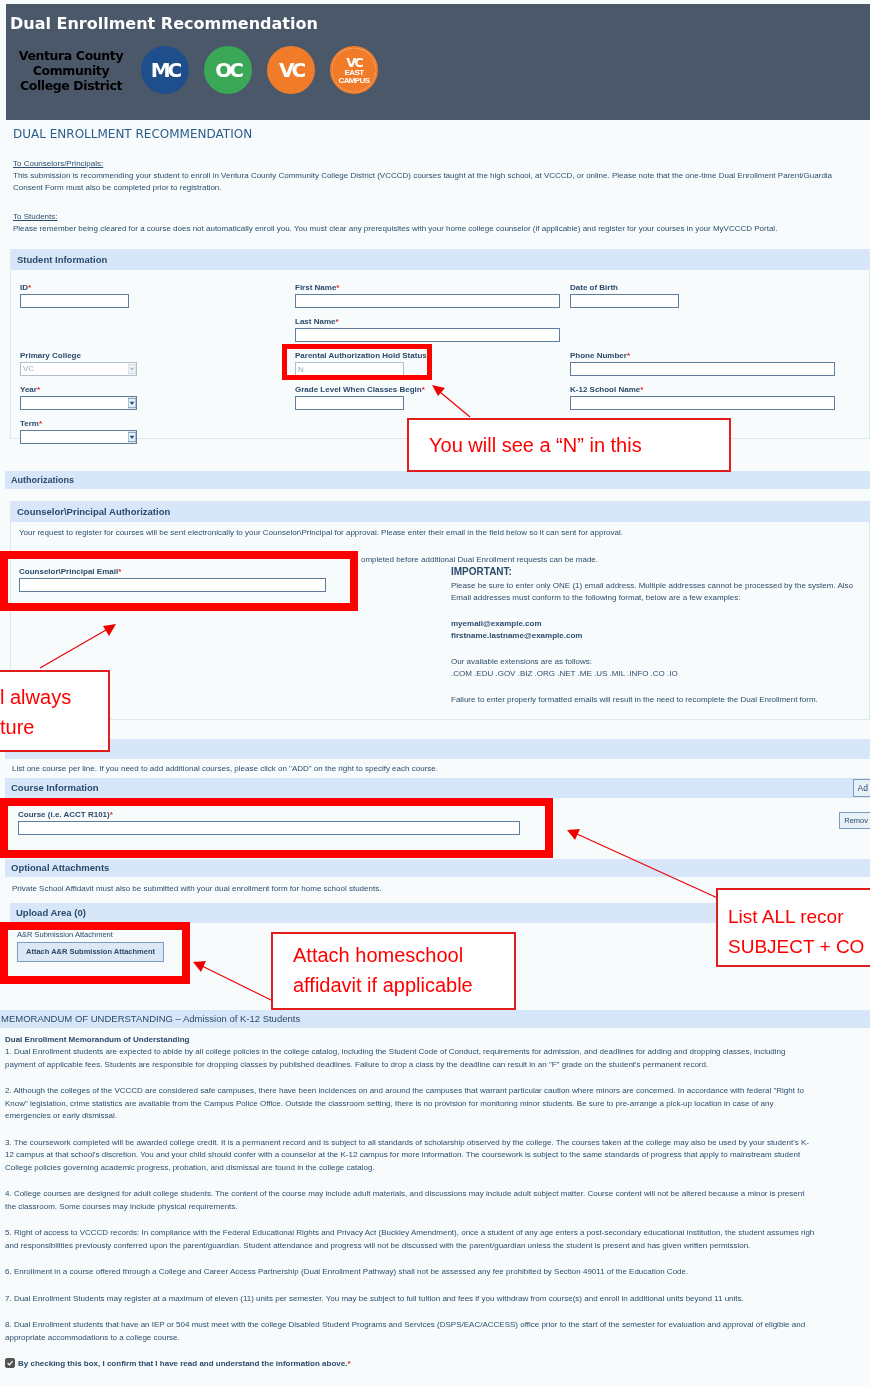  I want to click on section-title: Course Information, so click(55, 788).